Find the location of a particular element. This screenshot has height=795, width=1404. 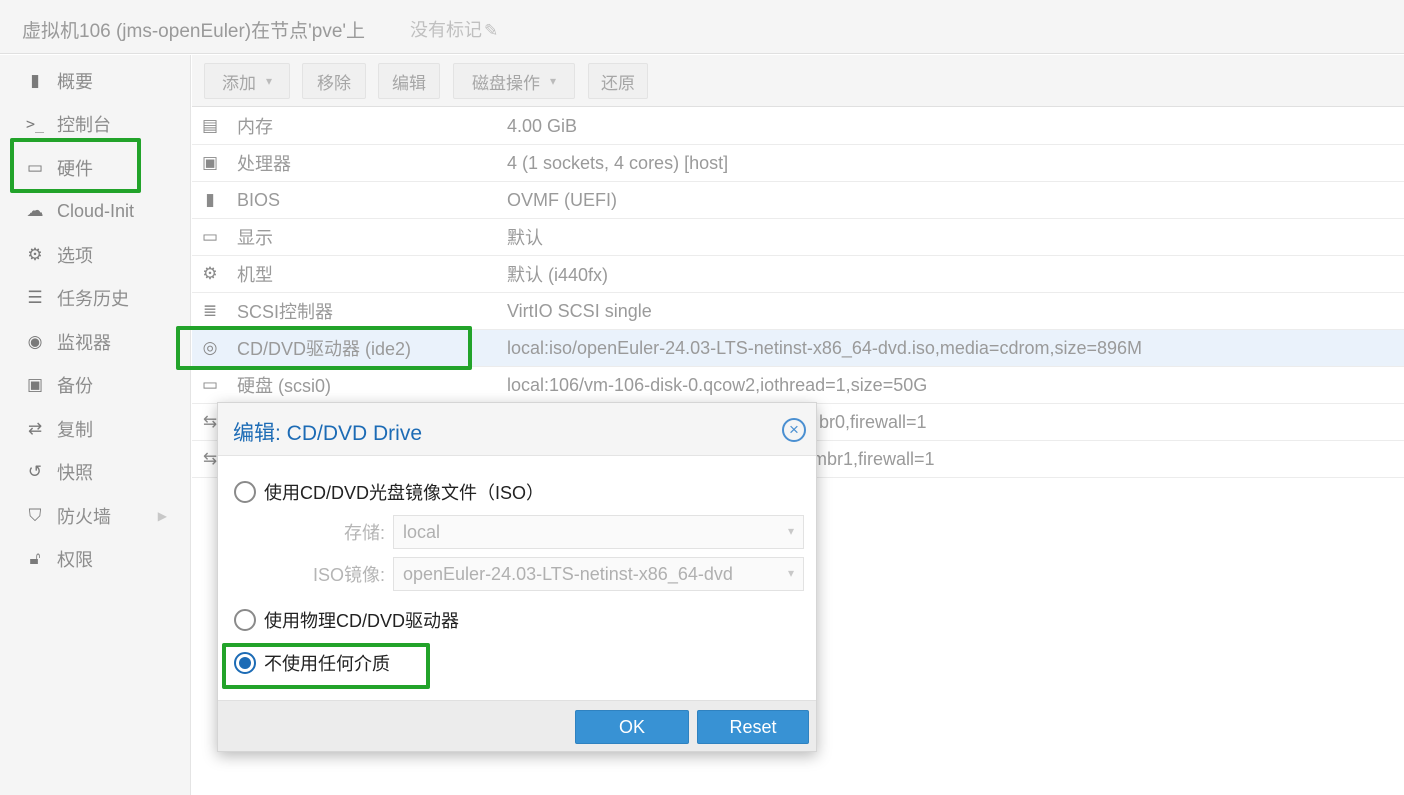

sidebar-item-permissions: 🔓︎ 权限 is located at coordinates (95, 559).